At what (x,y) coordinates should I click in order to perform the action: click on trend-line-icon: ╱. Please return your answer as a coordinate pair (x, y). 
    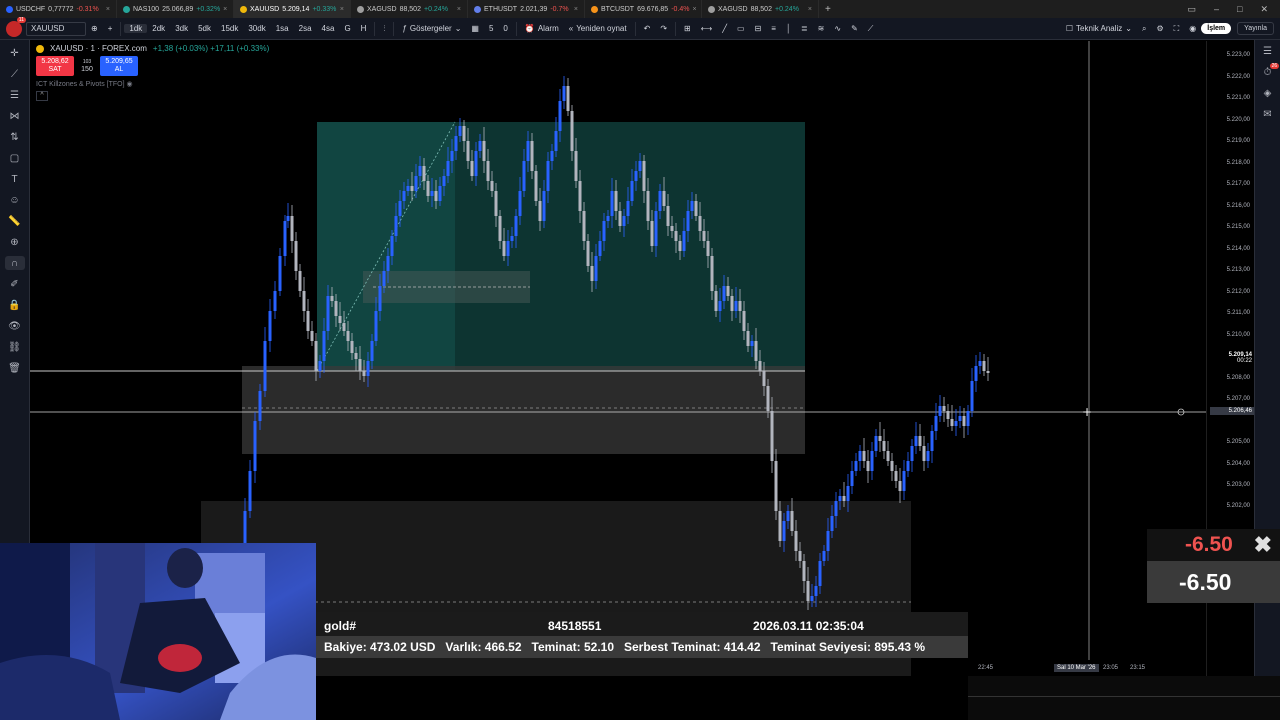
    Looking at the image, I should click on (724, 28).